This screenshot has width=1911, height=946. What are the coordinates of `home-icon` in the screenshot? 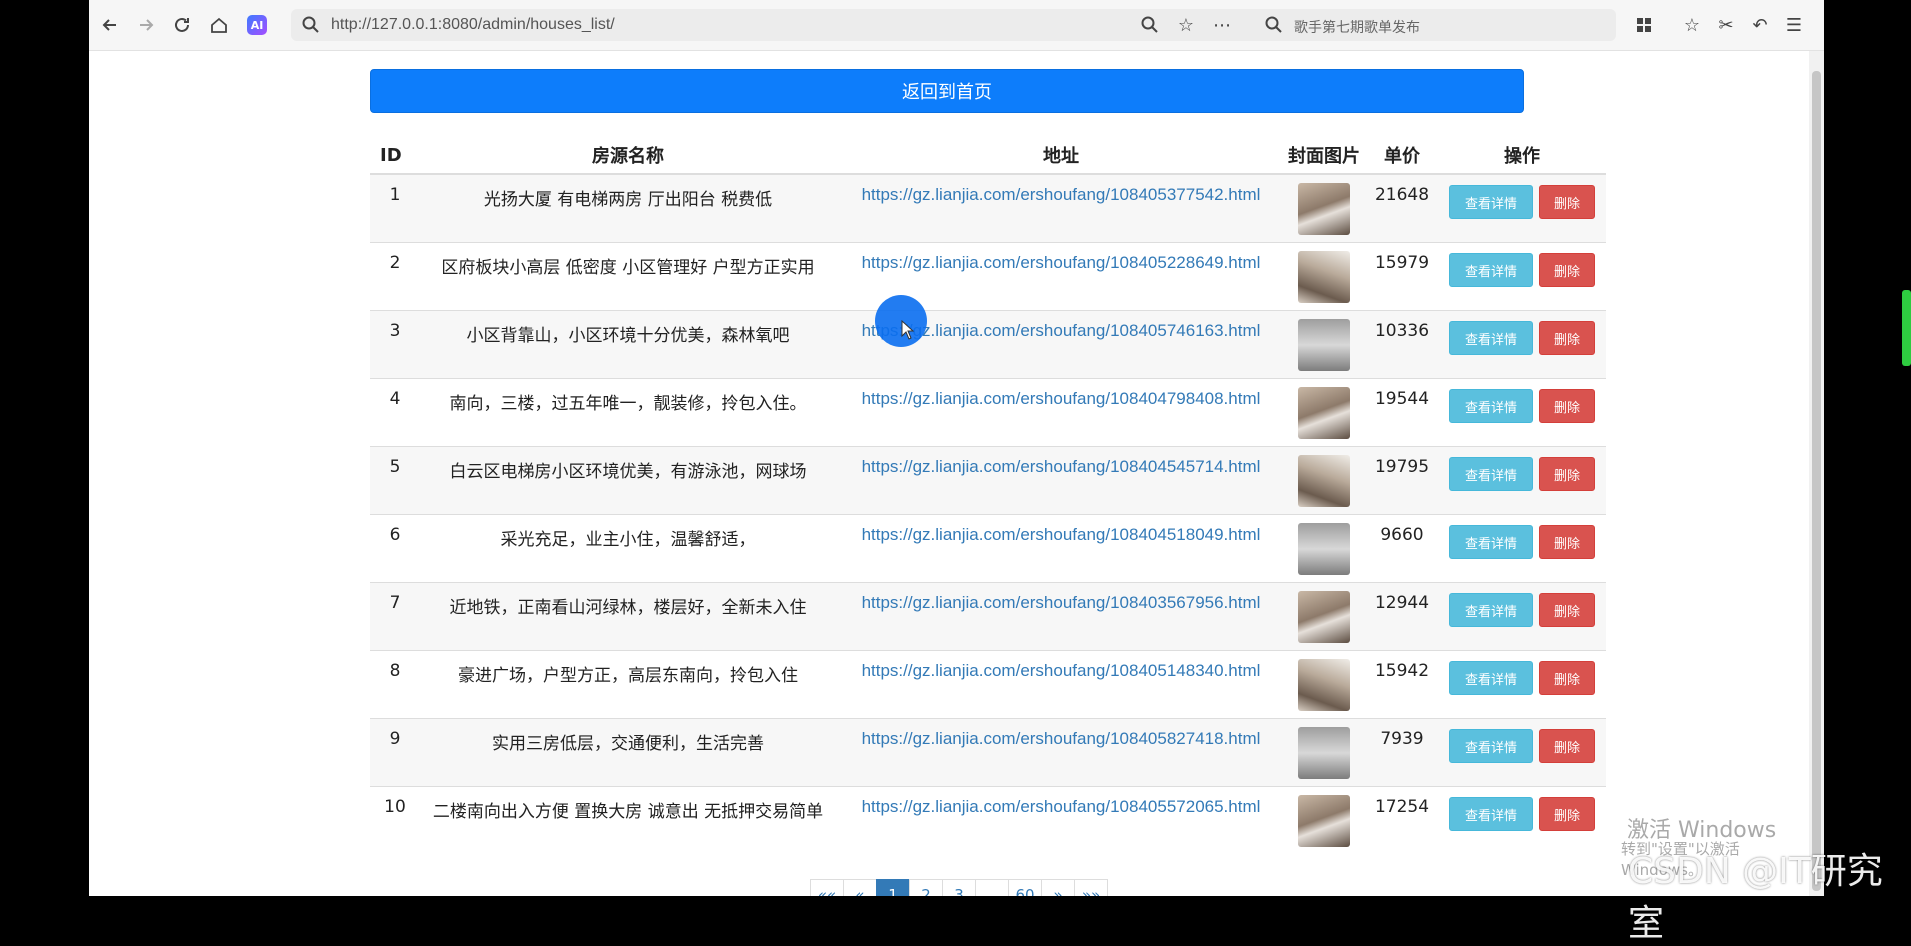 It's located at (219, 25).